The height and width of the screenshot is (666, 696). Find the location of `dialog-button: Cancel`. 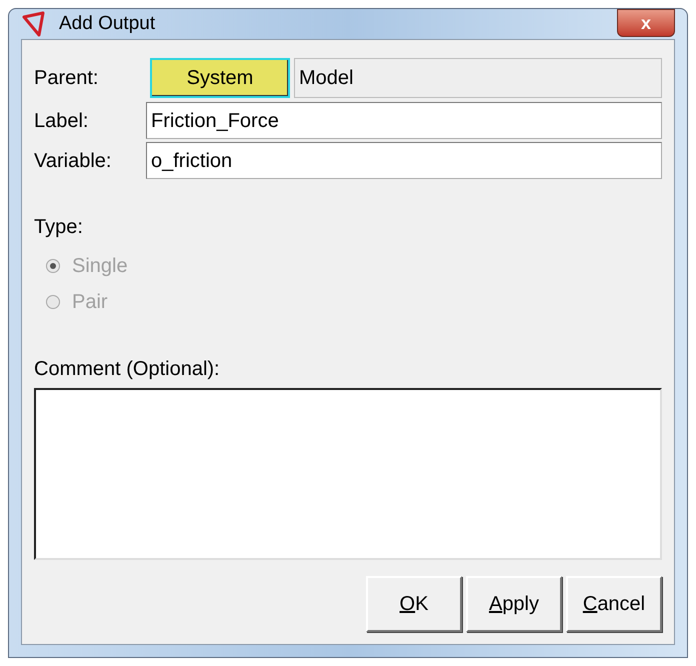

dialog-button: Cancel is located at coordinates (614, 604).